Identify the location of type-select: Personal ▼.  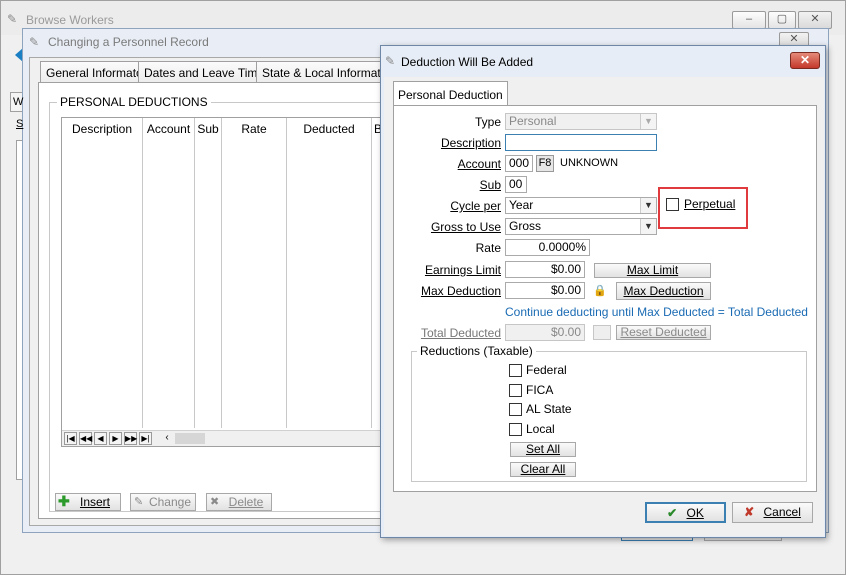
(581, 121).